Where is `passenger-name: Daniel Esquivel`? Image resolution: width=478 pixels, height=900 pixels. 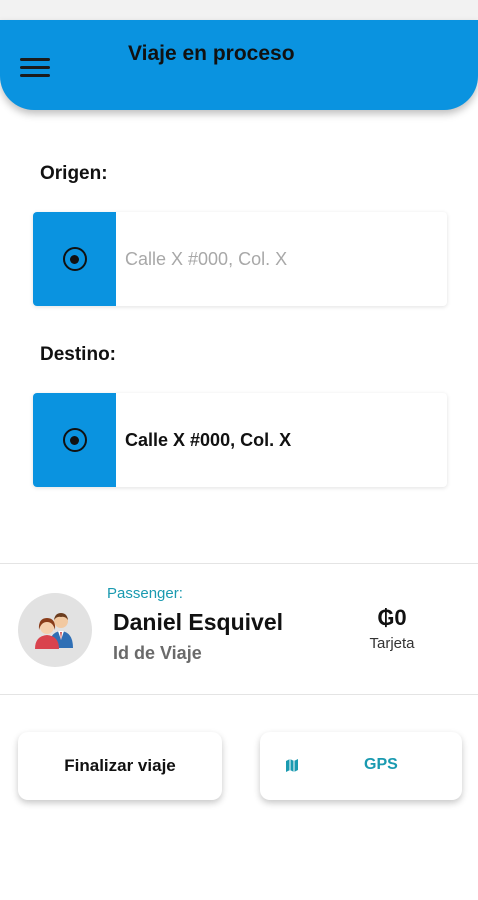
passenger-name: Daniel Esquivel is located at coordinates (198, 622).